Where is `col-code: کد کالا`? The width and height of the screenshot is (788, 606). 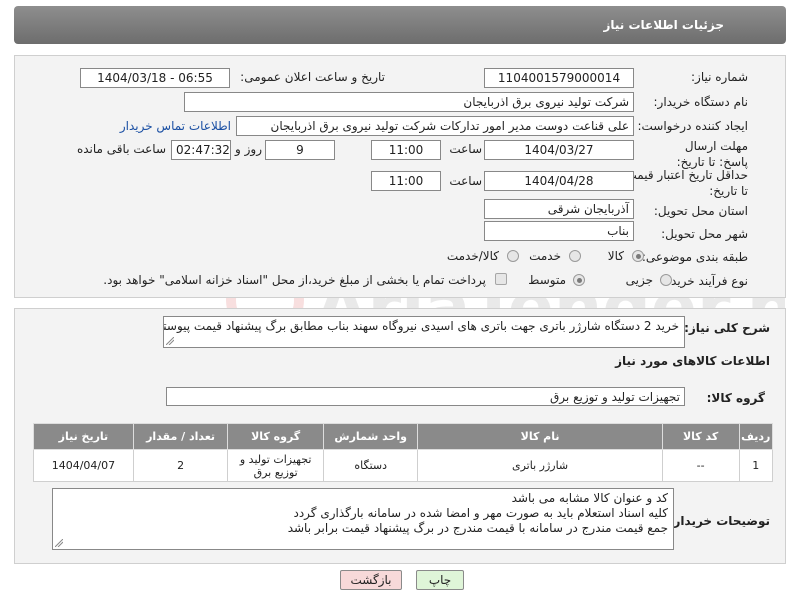
col-code: کد کالا is located at coordinates (700, 436).